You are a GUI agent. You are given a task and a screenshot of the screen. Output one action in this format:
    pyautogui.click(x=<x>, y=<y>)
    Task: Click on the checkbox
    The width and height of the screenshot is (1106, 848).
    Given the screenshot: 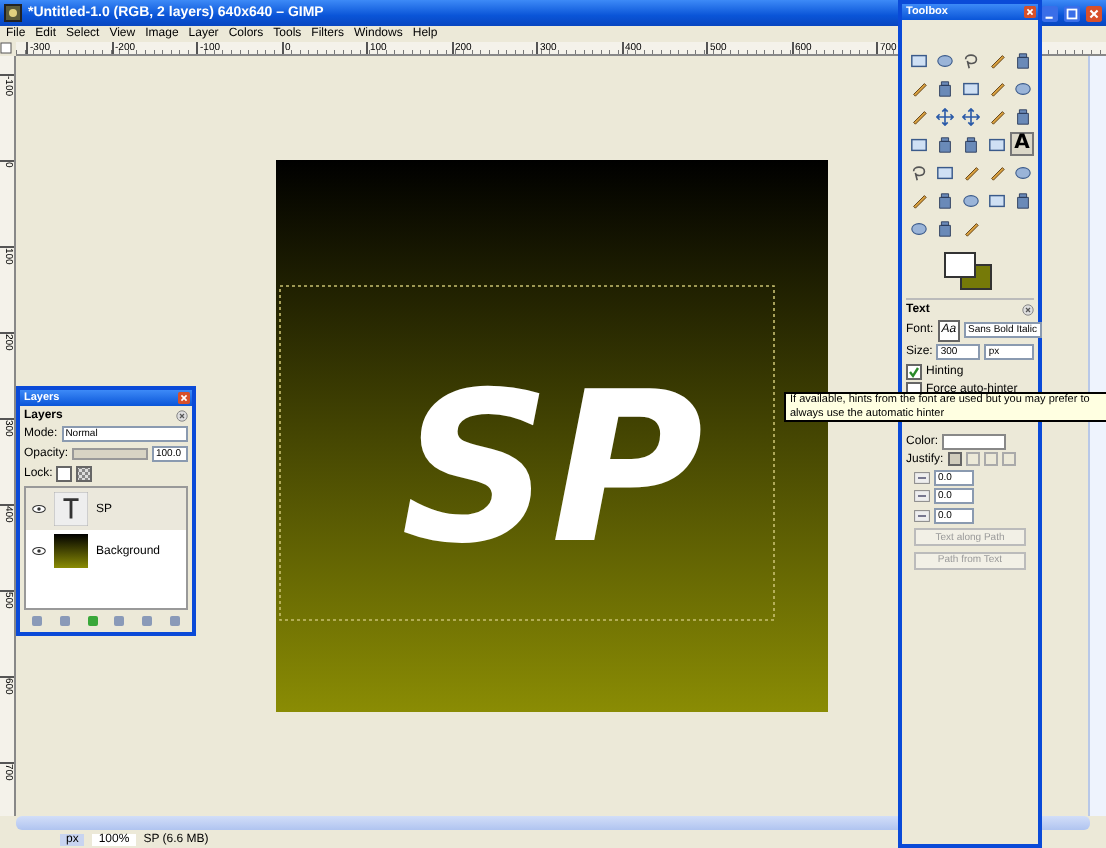 What is the action you would take?
    pyautogui.click(x=914, y=371)
    